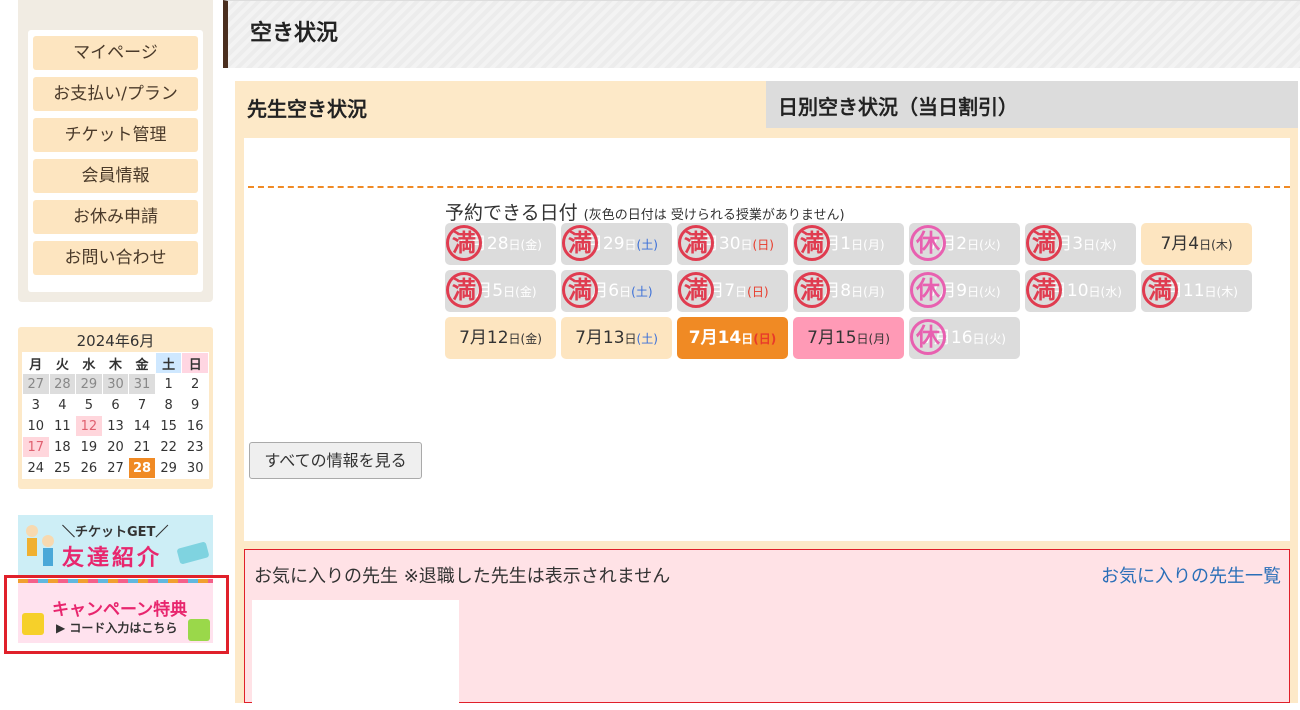 This screenshot has height=710, width=1300. I want to click on sidebar-menu-box: マイページ お支払い/プラン チケット管理 会員情報 お休み申請 お問い合わせ, so click(115, 151).